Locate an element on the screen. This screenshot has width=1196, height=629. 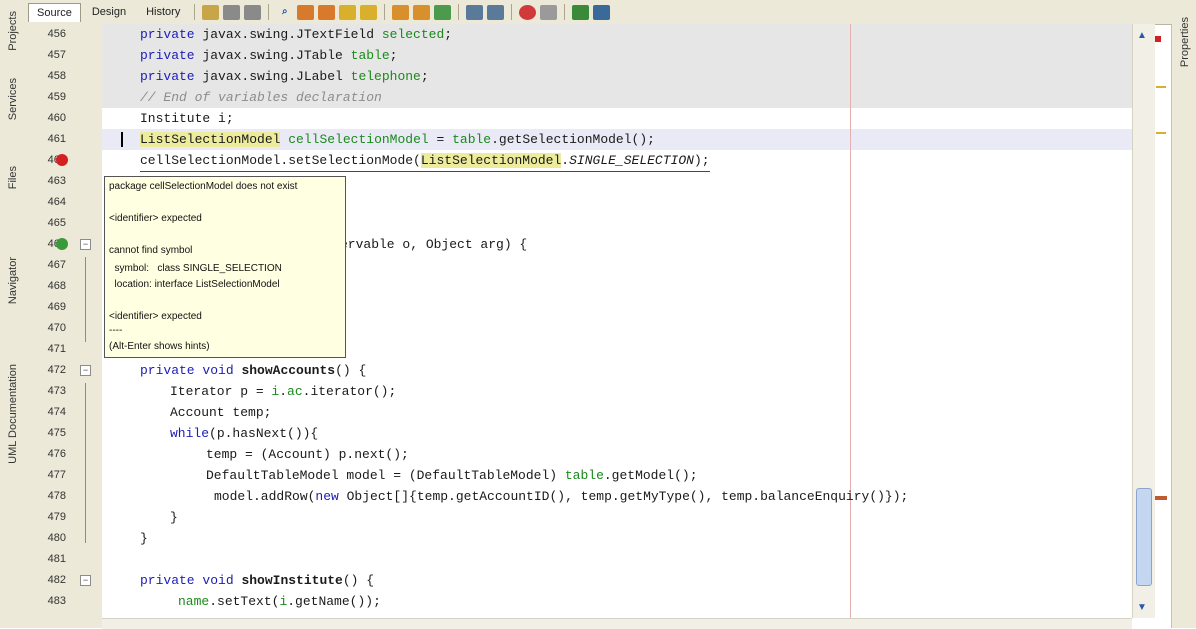
code-text: Account temp; is located at coordinates (220, 412).